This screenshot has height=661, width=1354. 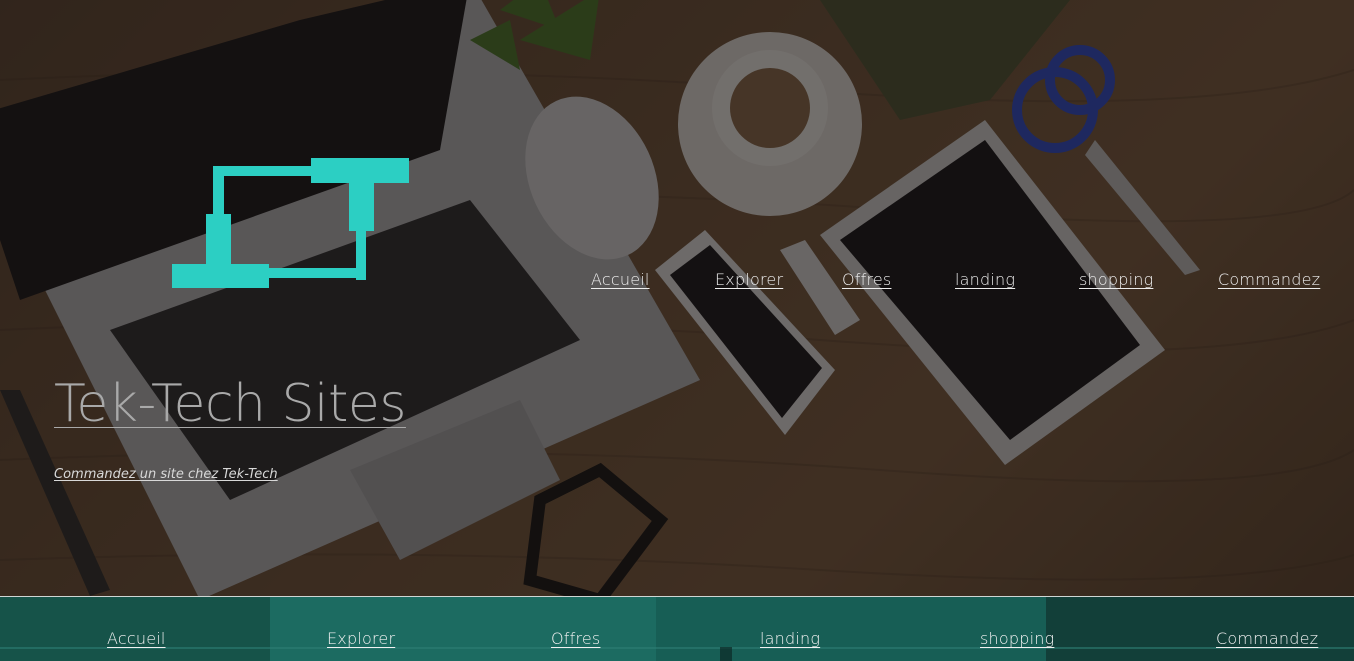 I want to click on nav-link-offres: Offres, so click(x=866, y=279).